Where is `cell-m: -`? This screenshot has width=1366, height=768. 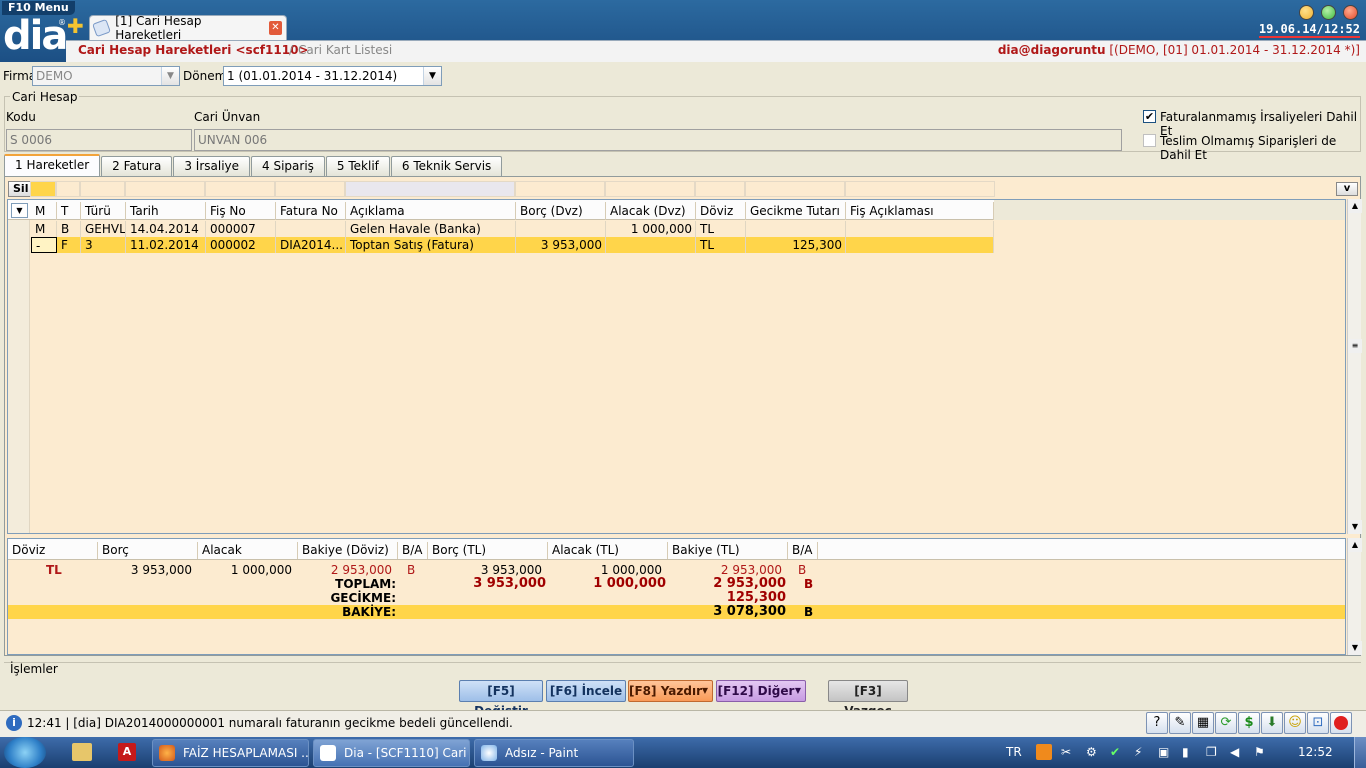
cell-m: - is located at coordinates (44, 245).